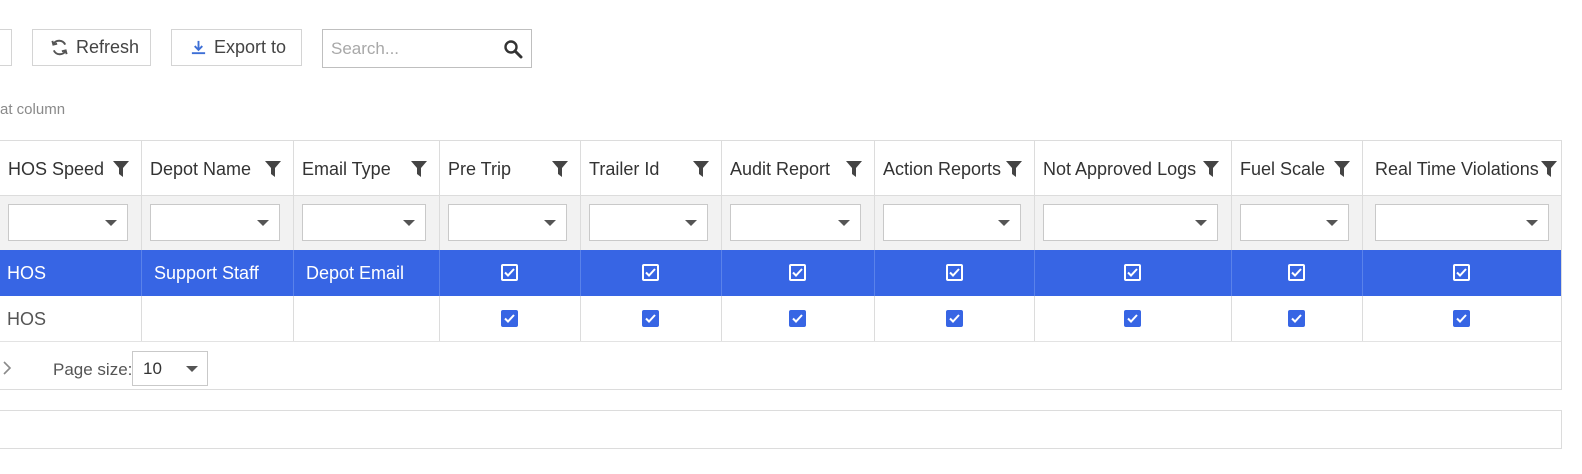  What do you see at coordinates (206, 273) in the screenshot?
I see `cell-depot-name: Support Staff` at bounding box center [206, 273].